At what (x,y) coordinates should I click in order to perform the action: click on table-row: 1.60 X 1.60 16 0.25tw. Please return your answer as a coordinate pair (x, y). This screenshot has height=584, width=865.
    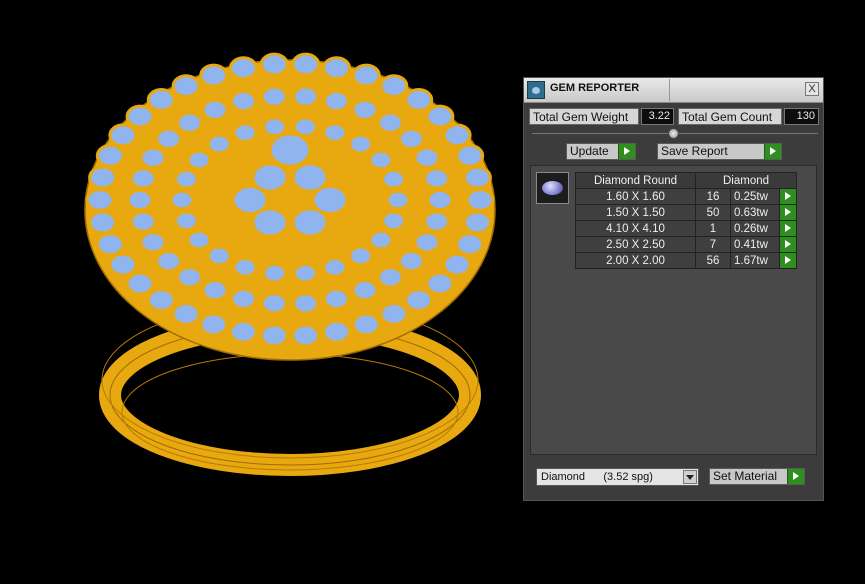
    Looking at the image, I should click on (686, 196).